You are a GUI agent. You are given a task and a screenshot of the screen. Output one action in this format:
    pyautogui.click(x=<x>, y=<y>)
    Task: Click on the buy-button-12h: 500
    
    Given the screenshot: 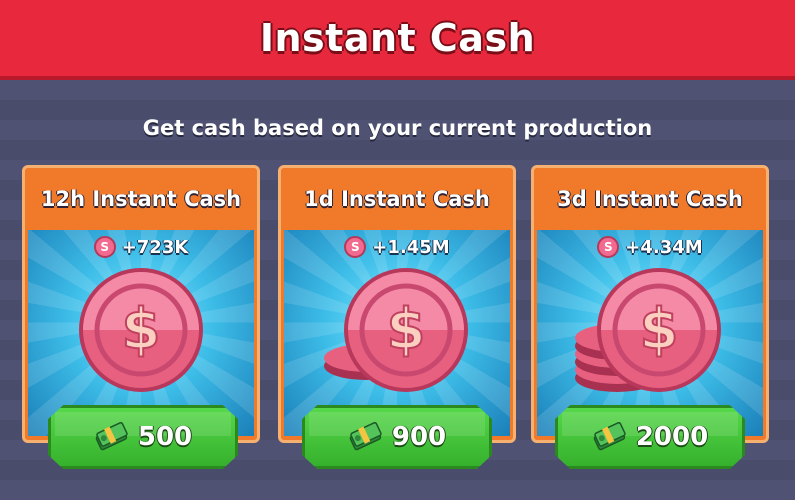 What is the action you would take?
    pyautogui.click(x=143, y=437)
    